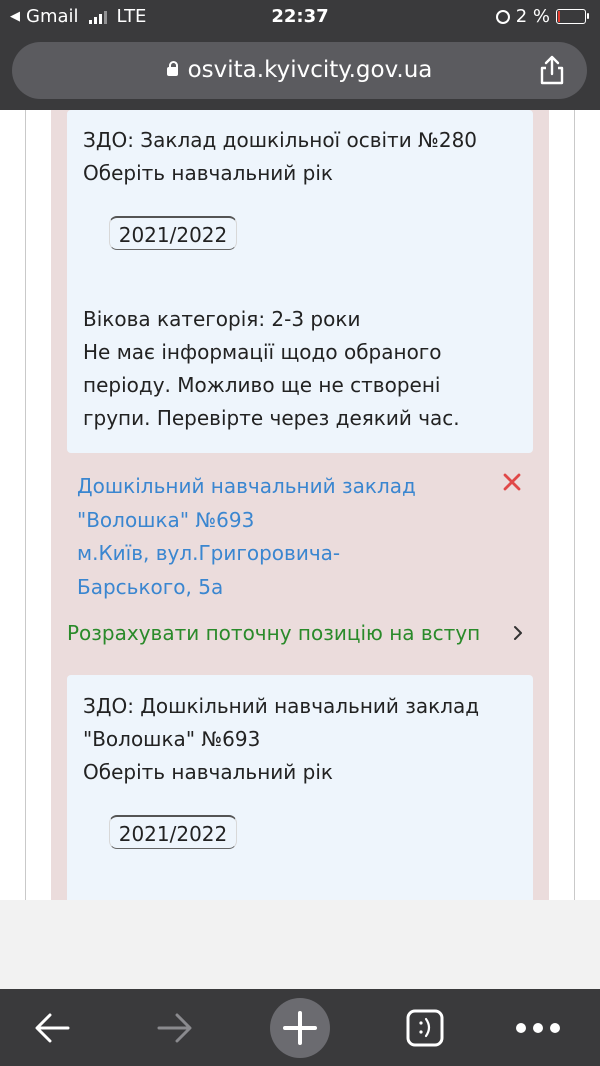  I want to click on address-bar: osvita.kyivcity.gov.ua, so click(299, 70).